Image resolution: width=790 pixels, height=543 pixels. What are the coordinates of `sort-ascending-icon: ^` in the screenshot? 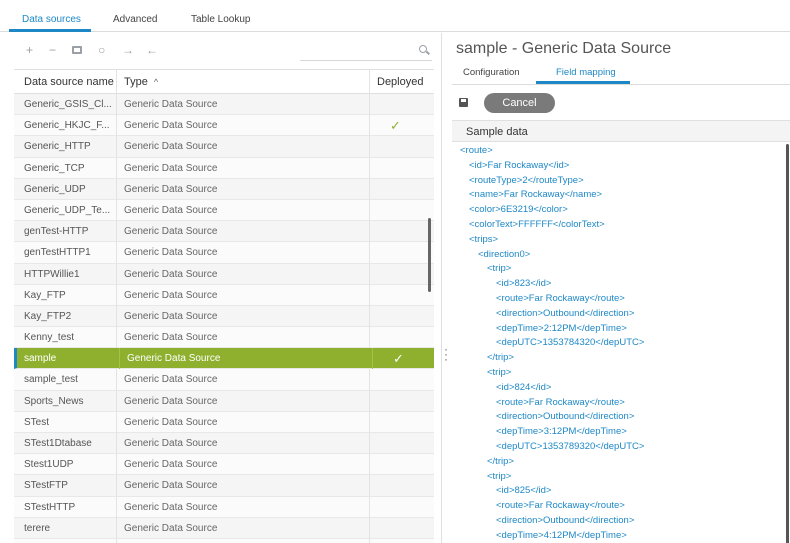 It's located at (156, 82).